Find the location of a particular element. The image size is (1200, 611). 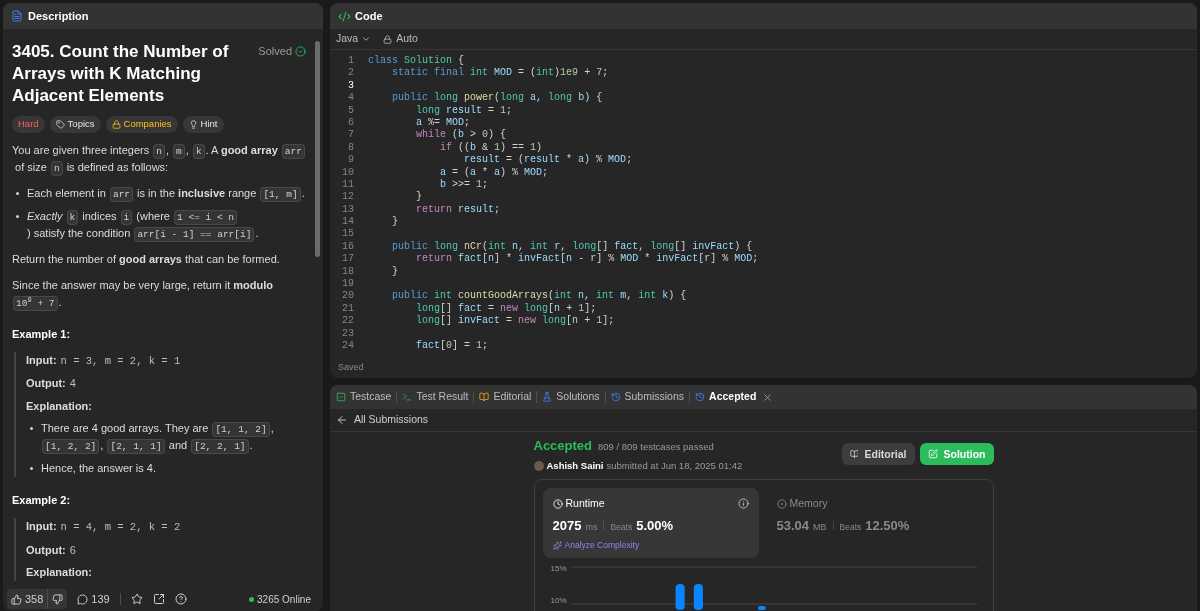

panel-tab: Submissions is located at coordinates (647, 397).